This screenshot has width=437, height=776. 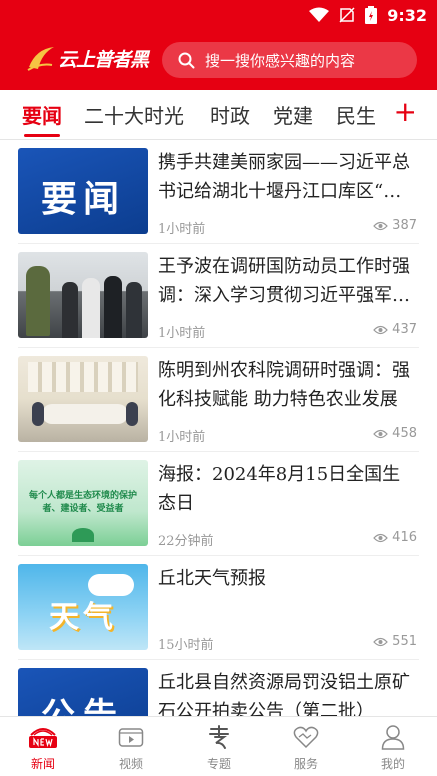 I want to click on nav-video: 视频, so click(x=131, y=747).